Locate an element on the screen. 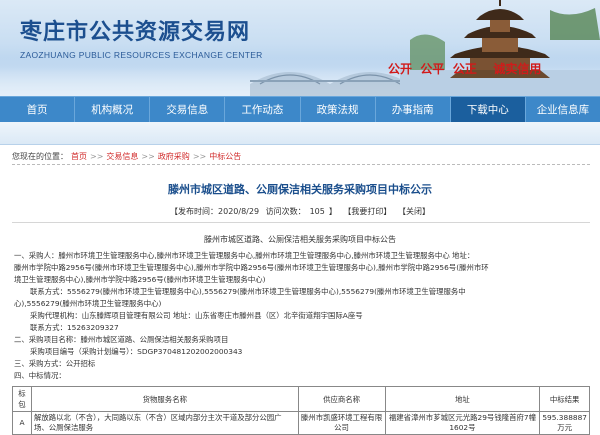  publish-date: 【发布时间：2020/8/29 is located at coordinates (215, 211).